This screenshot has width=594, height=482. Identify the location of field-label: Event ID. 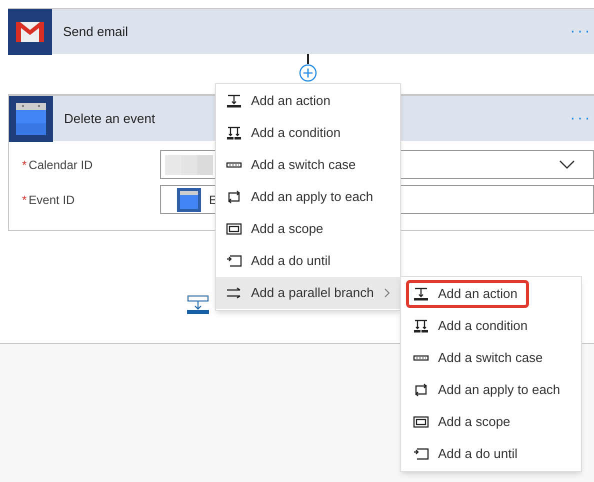
(51, 200).